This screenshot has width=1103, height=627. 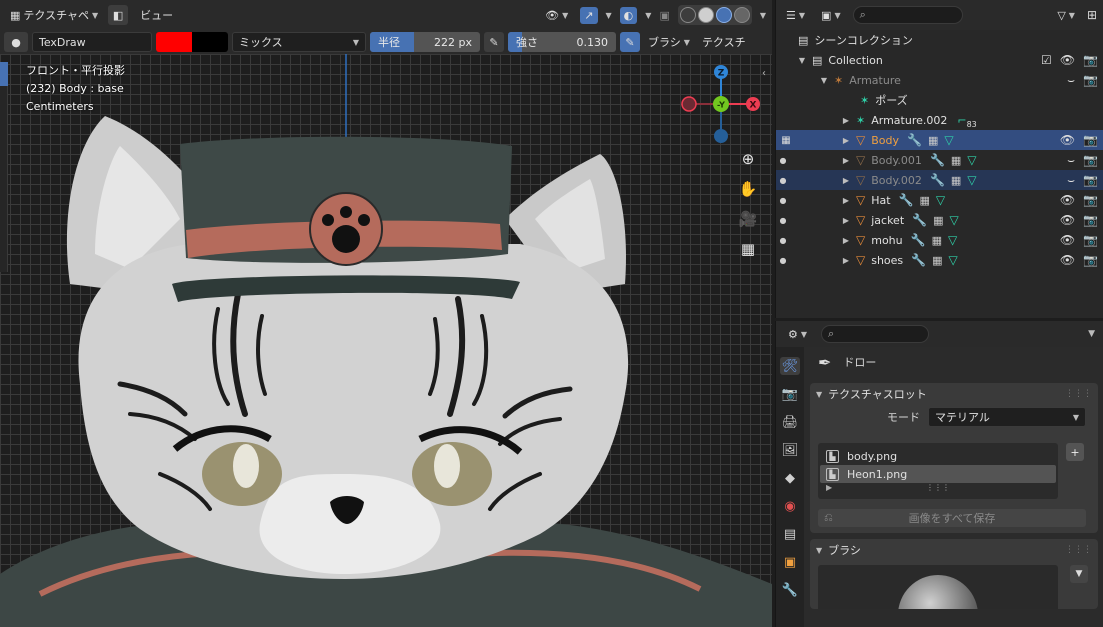 I want to click on mode-selector: ▦ テクスチャペ ▼, so click(x=54, y=15).